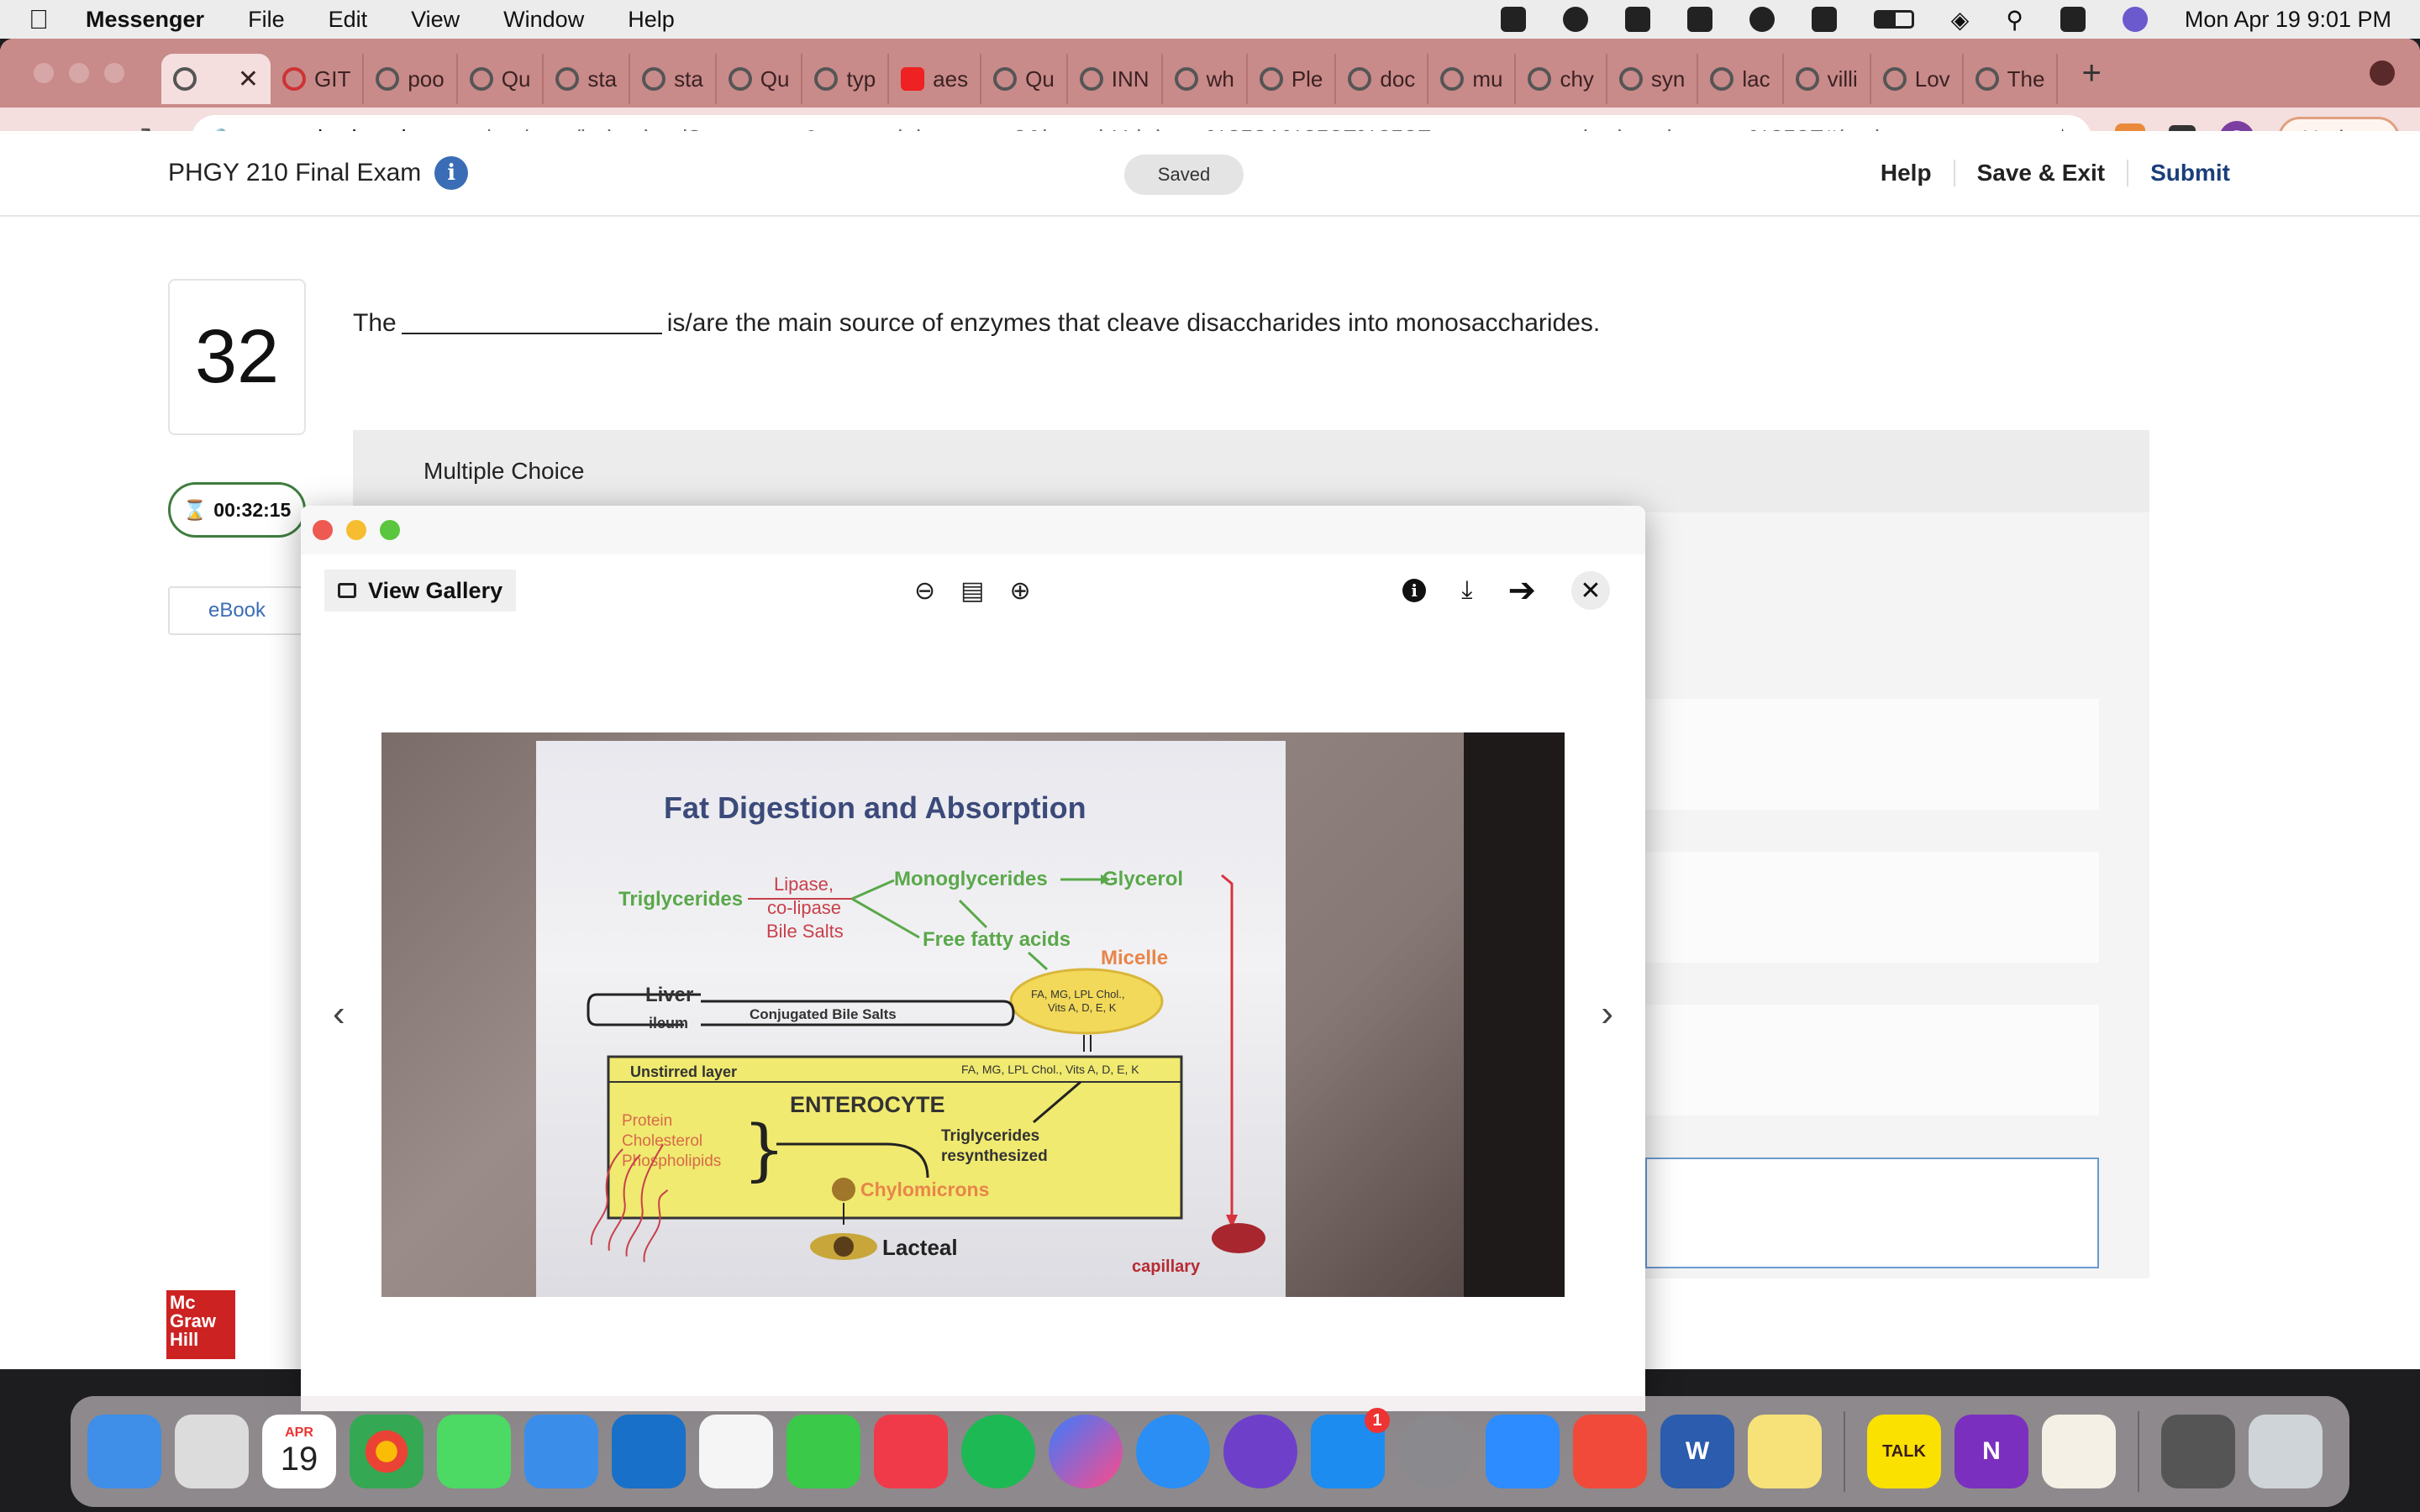 The image size is (2420, 1512). What do you see at coordinates (1904, 1451) in the screenshot?
I see `kakaotalk-icon: TALK` at bounding box center [1904, 1451].